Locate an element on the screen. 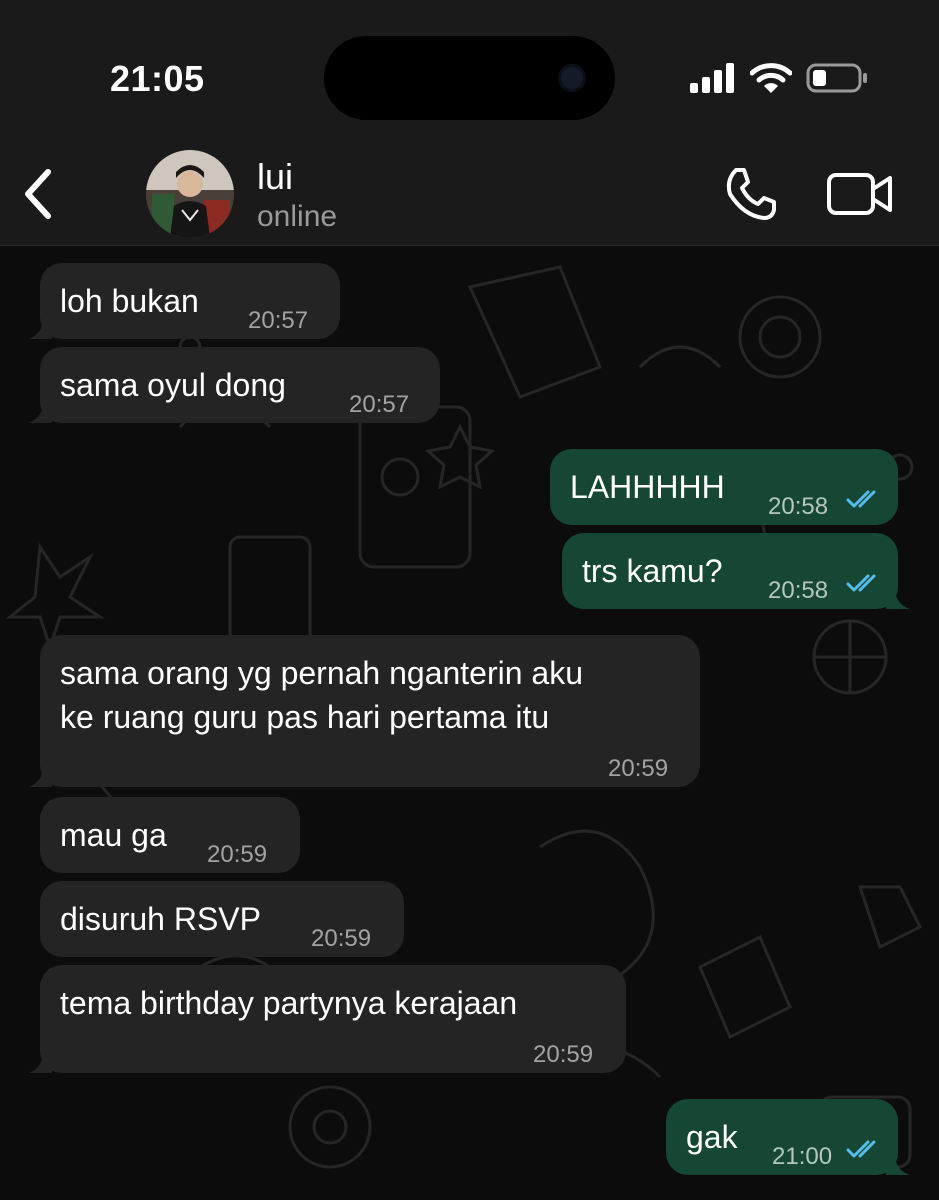 Image resolution: width=939 pixels, height=1200 pixels. message-text: tema birthday partynya kerajaan is located at coordinates (289, 1003).